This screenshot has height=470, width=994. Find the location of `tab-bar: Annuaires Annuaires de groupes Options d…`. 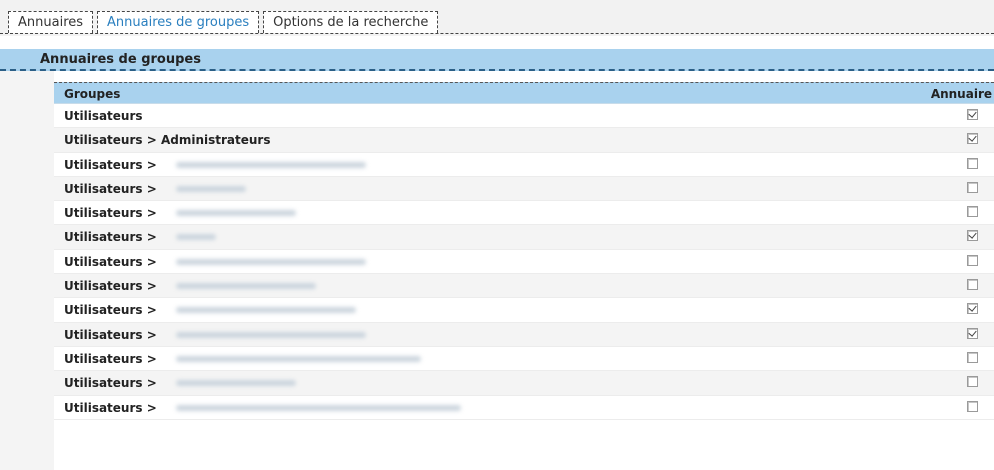

tab-bar: Annuaires Annuaires de groupes Options d… is located at coordinates (497, 18).